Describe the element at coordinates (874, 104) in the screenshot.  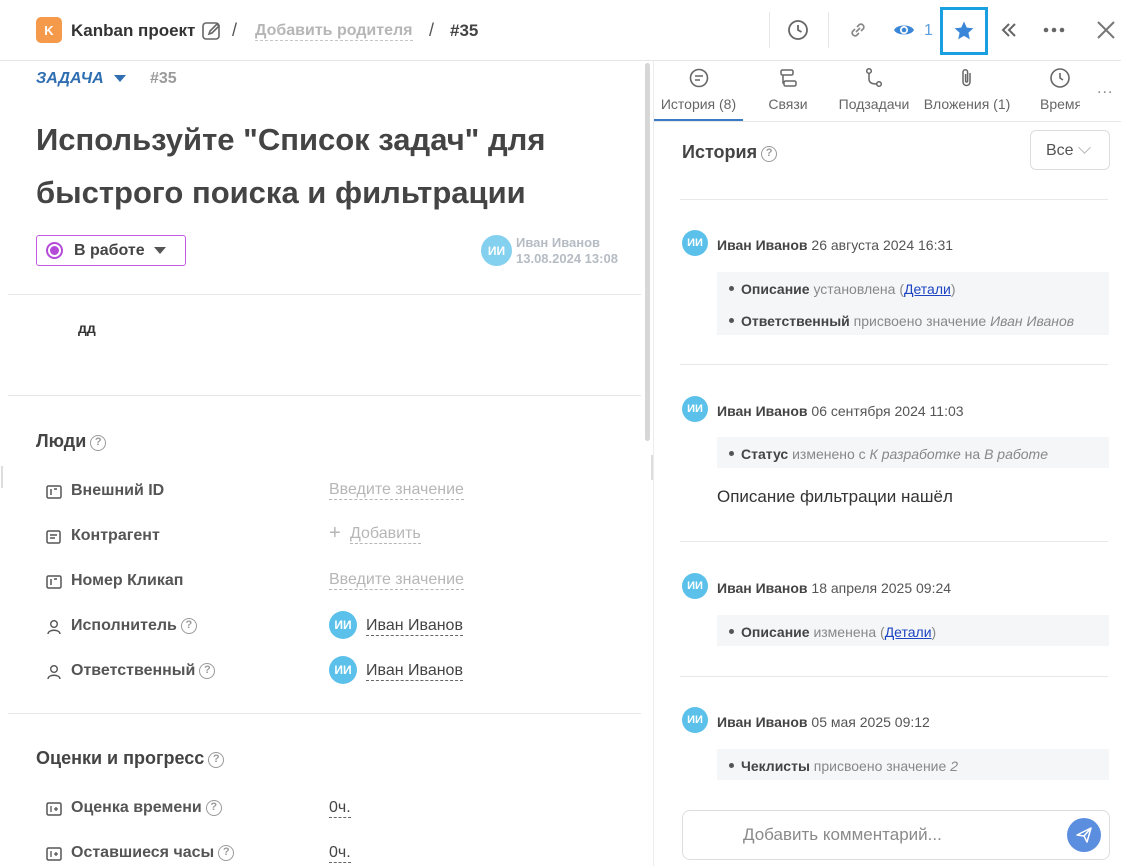
I see `tab-label: Подзадачи` at that location.